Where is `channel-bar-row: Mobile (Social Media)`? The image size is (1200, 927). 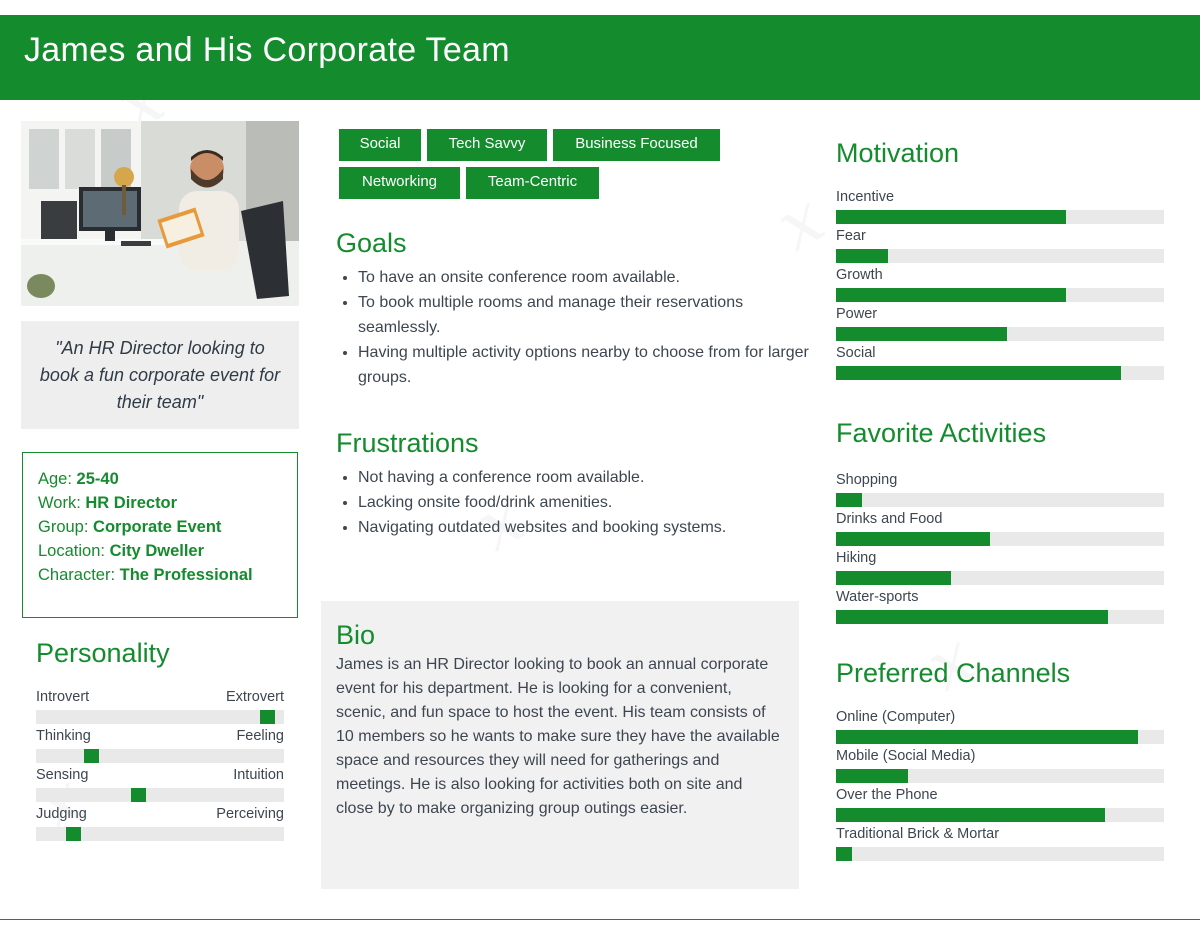
channel-bar-row: Mobile (Social Media) is located at coordinates (1000, 765).